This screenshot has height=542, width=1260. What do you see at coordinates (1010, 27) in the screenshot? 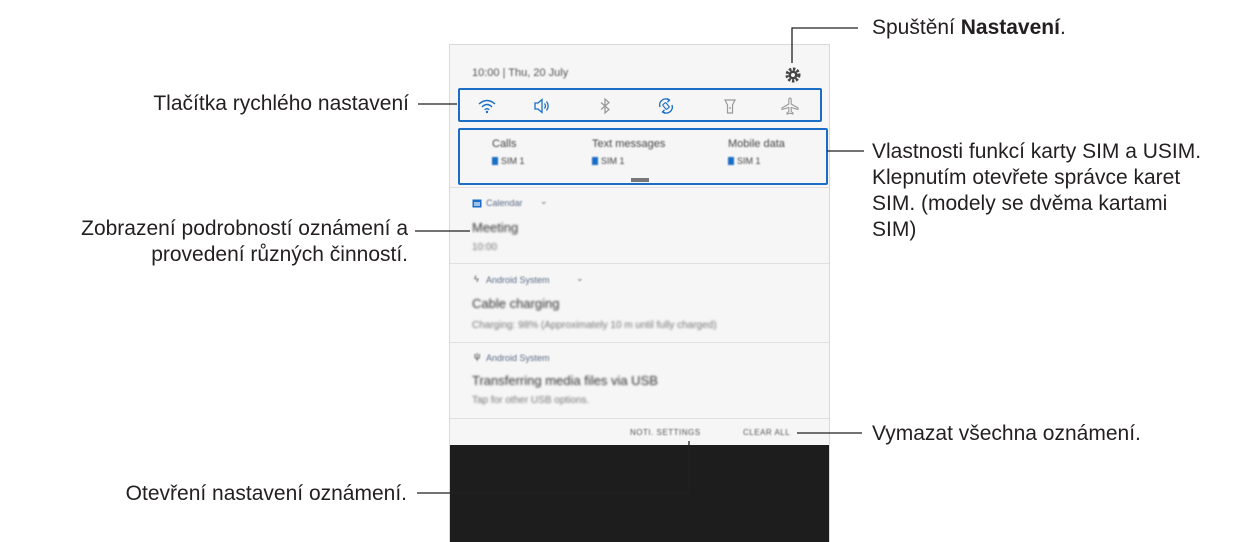
I see `callout-settings-bold: Nastavení` at bounding box center [1010, 27].